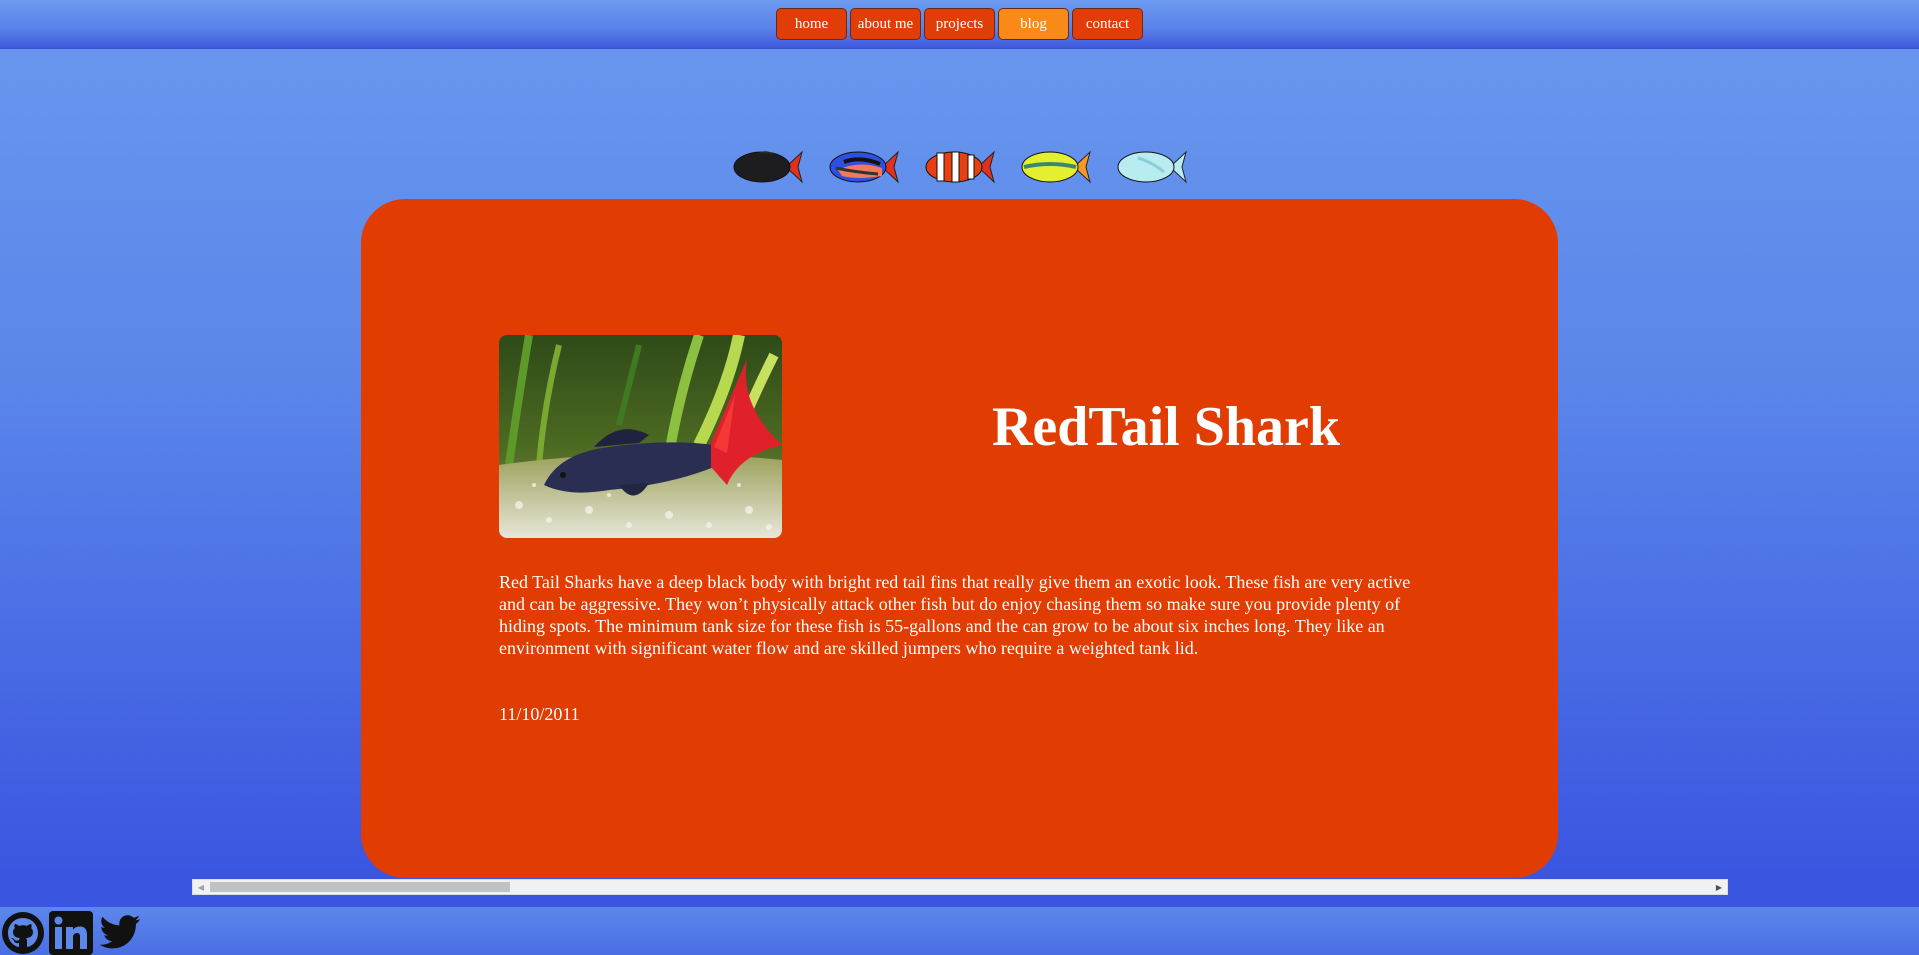 The image size is (1919, 955). What do you see at coordinates (23, 932) in the screenshot?
I see `github-icon` at bounding box center [23, 932].